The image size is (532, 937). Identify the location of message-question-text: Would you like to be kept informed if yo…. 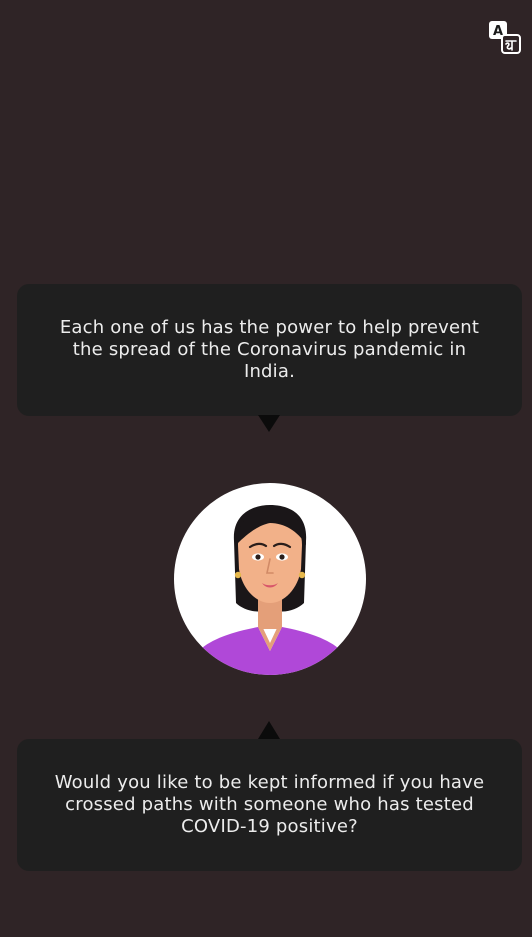
(269, 804).